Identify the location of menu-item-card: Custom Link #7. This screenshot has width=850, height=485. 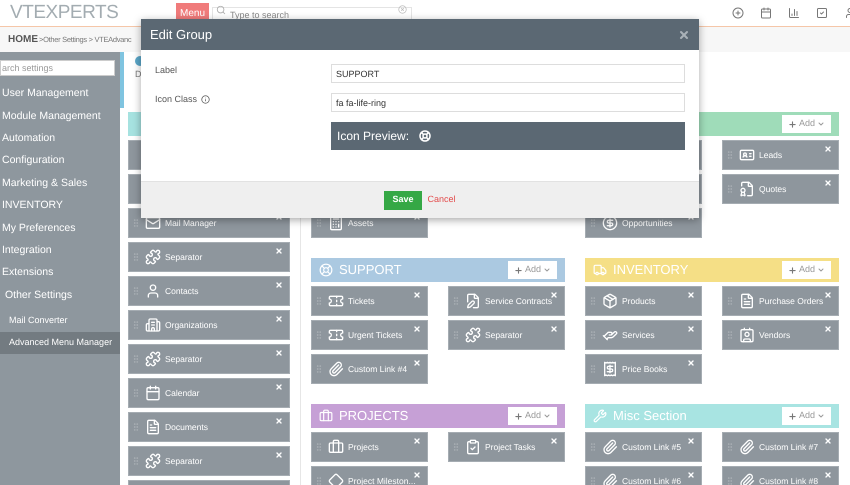
(780, 447).